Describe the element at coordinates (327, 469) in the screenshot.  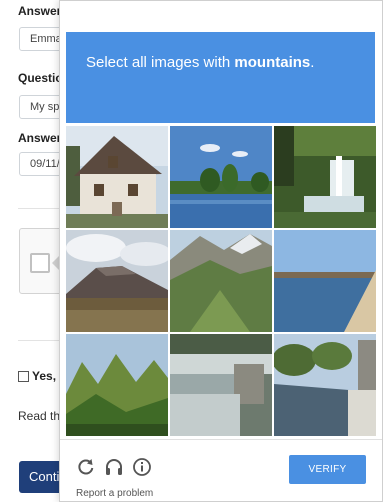
I see `verify-button: VERIFY` at that location.